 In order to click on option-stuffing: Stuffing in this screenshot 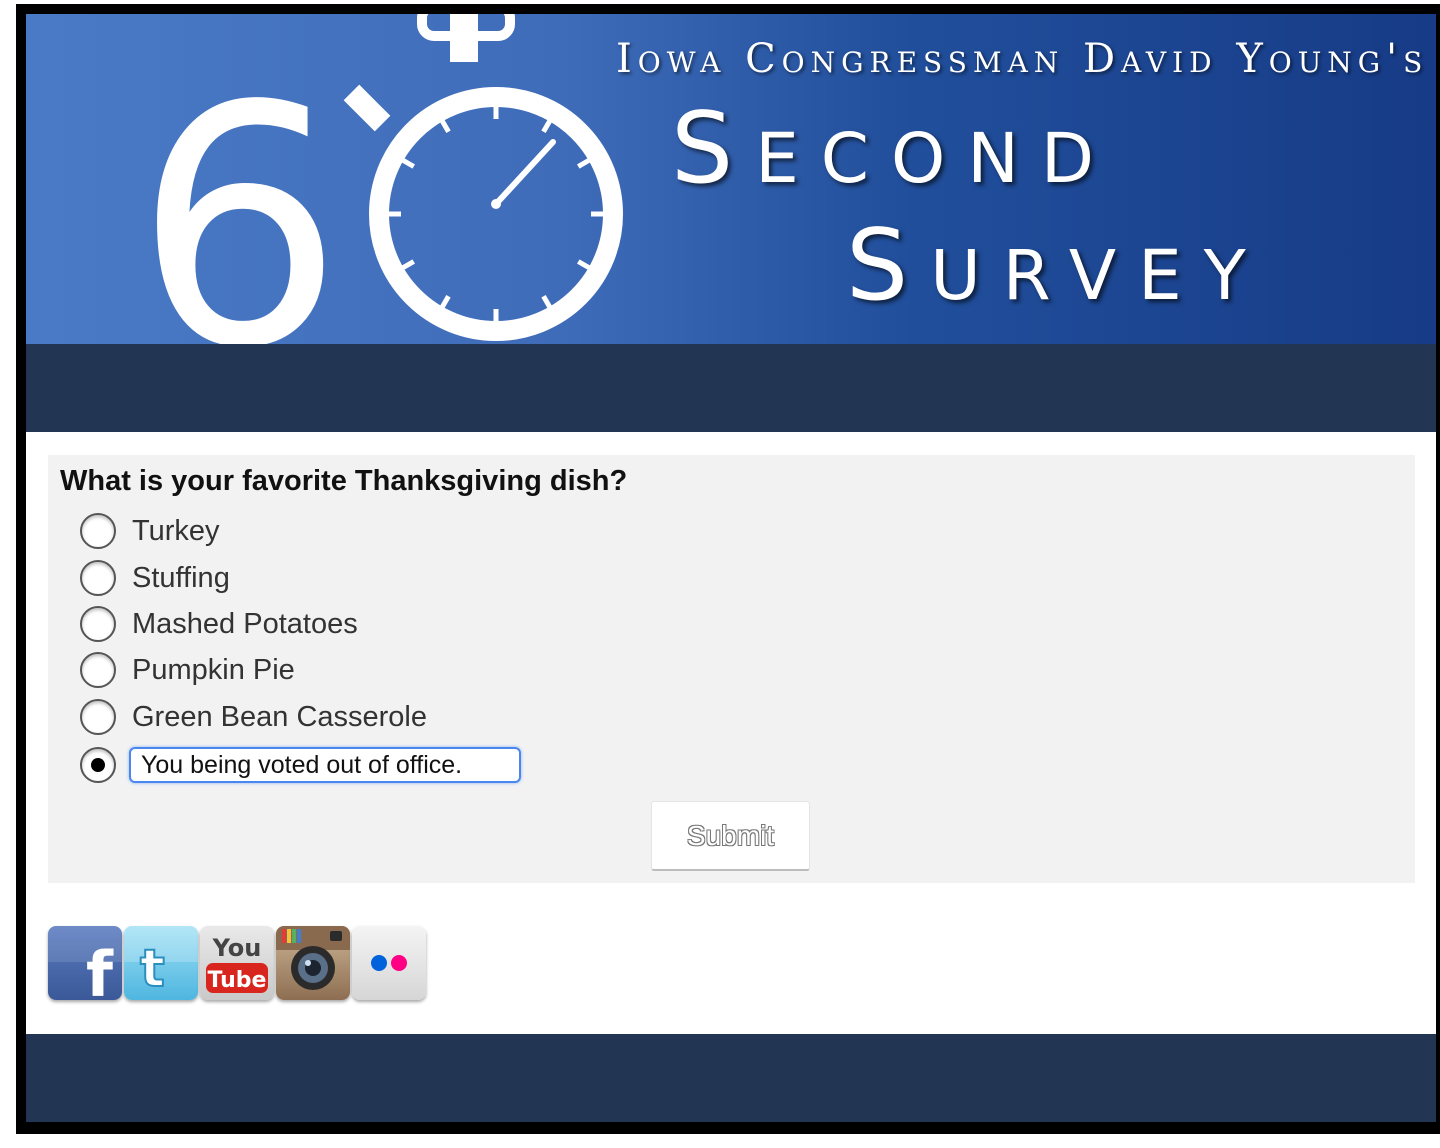, I will do `click(155, 578)`.